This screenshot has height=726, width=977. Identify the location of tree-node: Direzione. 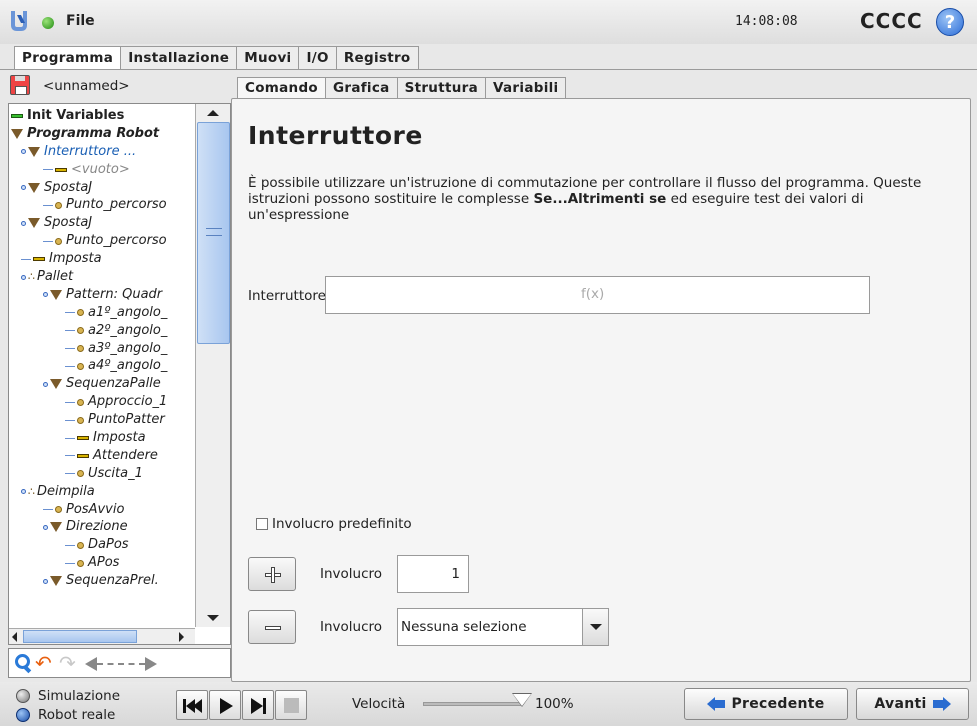
(102, 527).